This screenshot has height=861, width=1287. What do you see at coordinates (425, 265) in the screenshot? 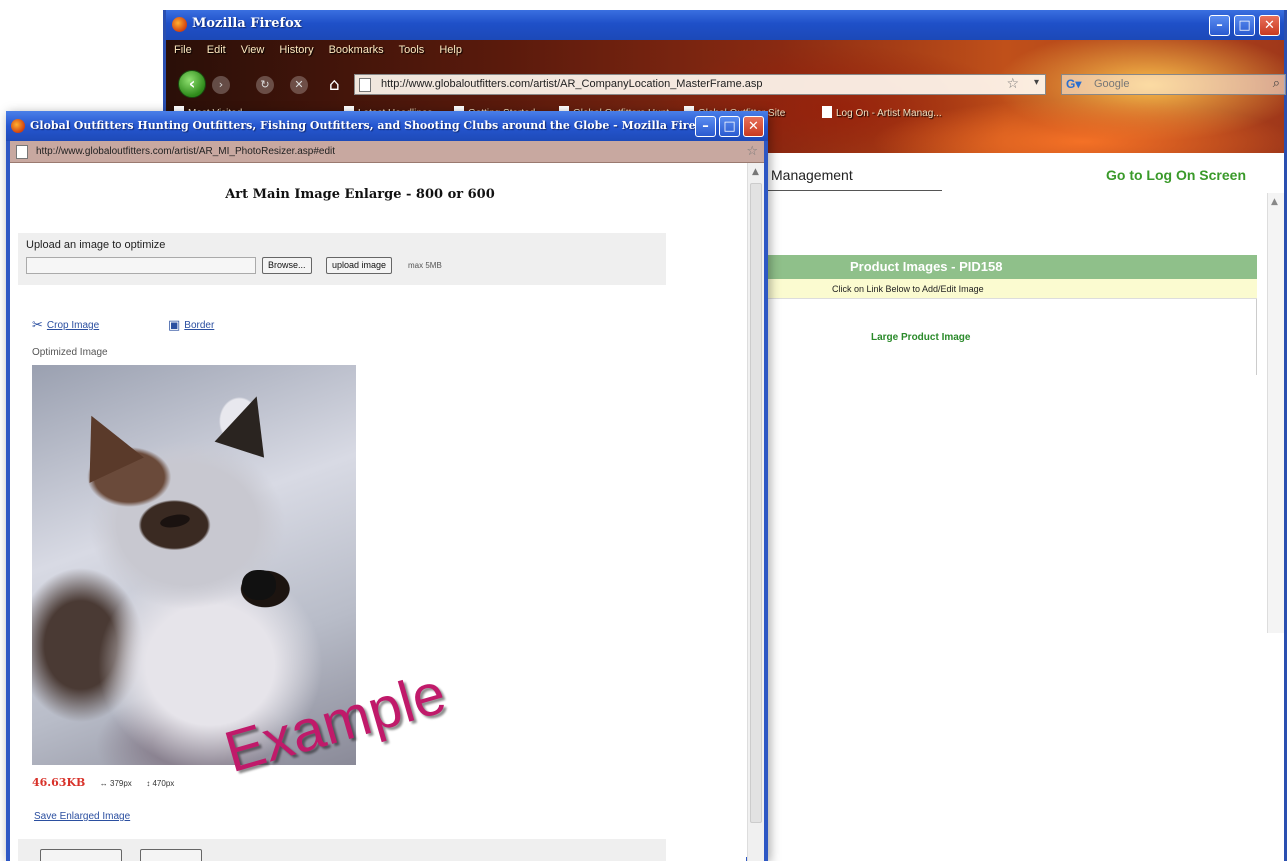
I see `max-size-note: max 5MB` at bounding box center [425, 265].